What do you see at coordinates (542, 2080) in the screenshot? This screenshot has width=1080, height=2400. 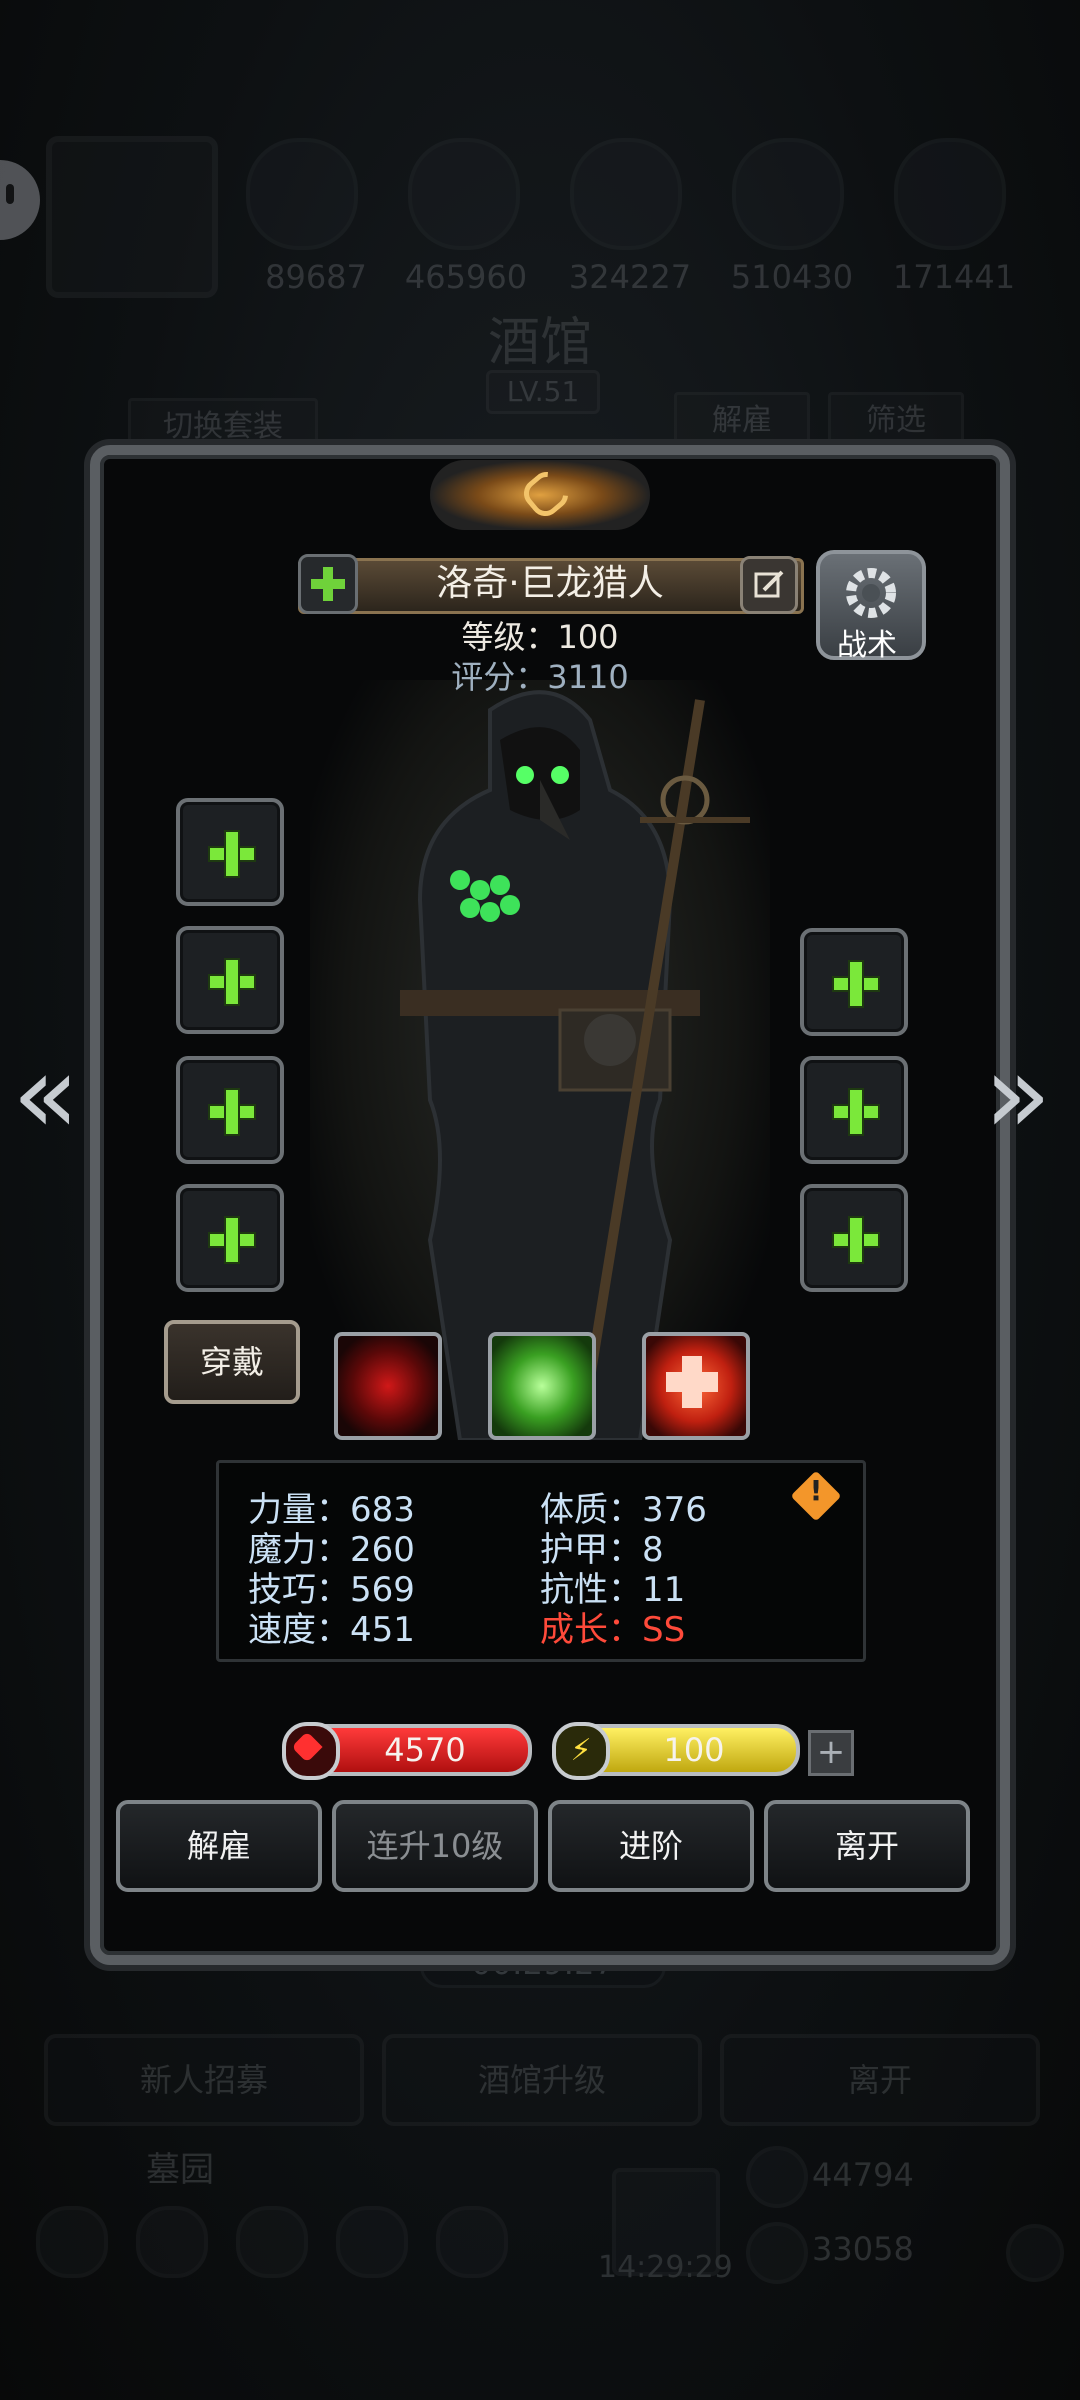 I see `tavern-upgrade-button: 酒馆升级` at bounding box center [542, 2080].